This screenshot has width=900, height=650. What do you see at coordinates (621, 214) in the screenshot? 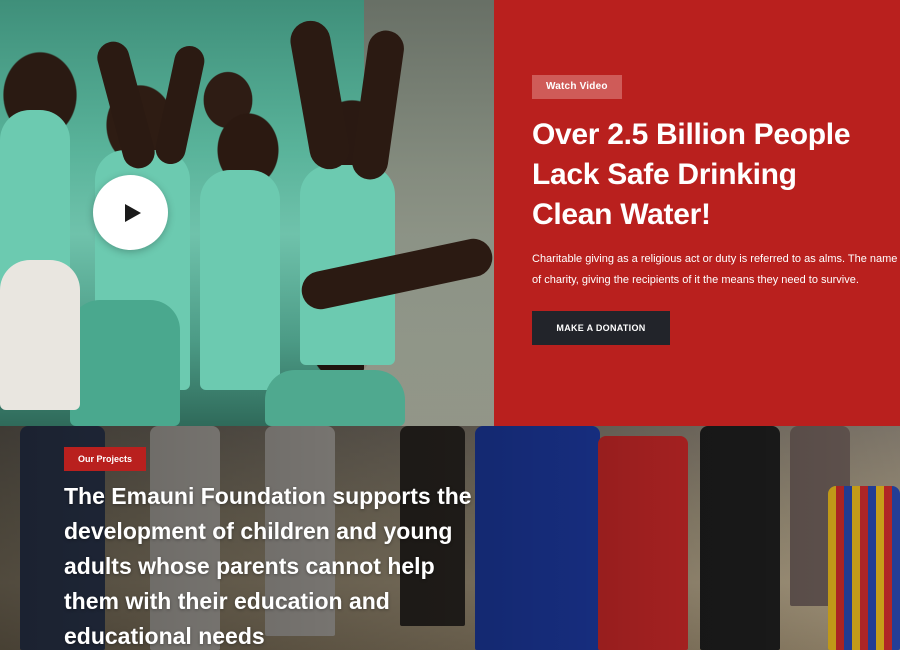
I see `hero-title-line: Clean Water!` at bounding box center [621, 214].